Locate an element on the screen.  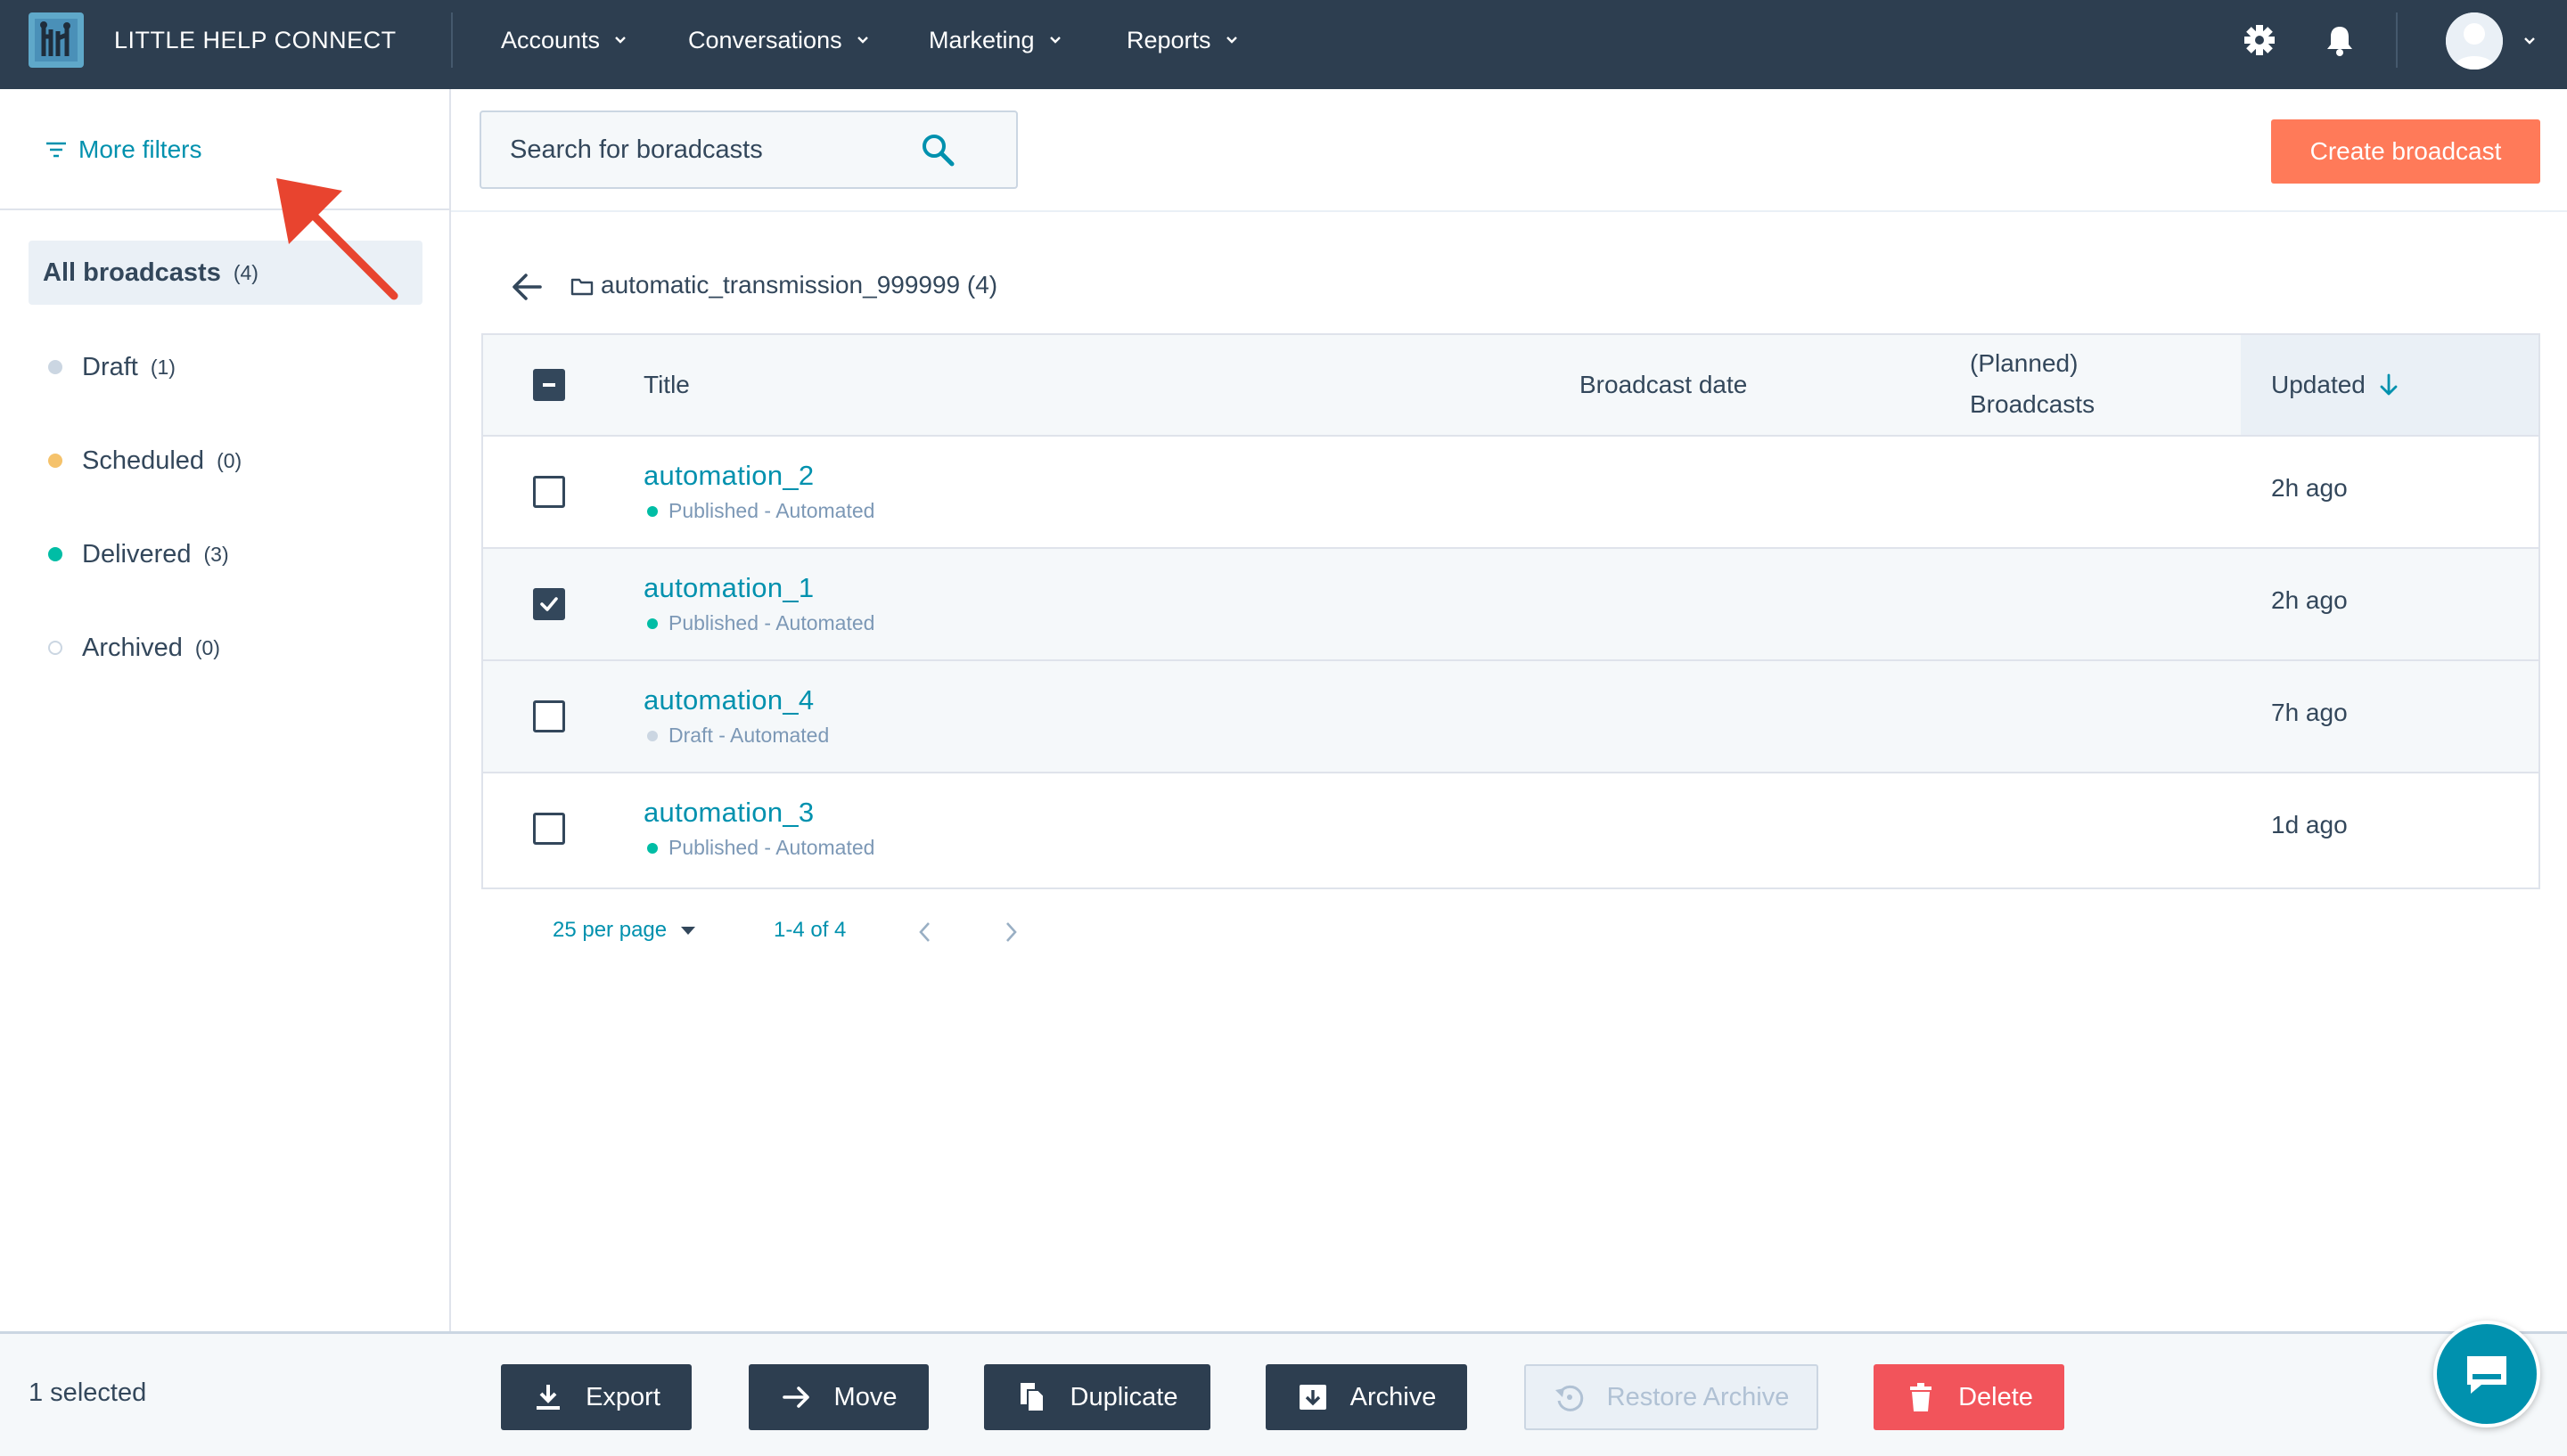
bell-icon is located at coordinates (2339, 40).